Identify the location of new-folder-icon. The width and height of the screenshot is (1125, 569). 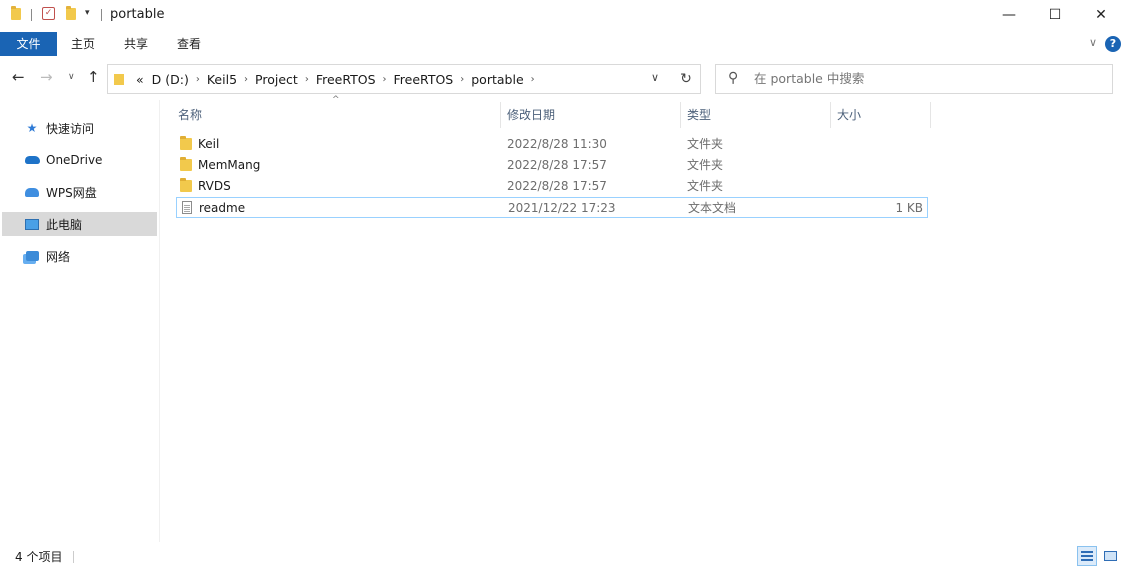
(71, 13).